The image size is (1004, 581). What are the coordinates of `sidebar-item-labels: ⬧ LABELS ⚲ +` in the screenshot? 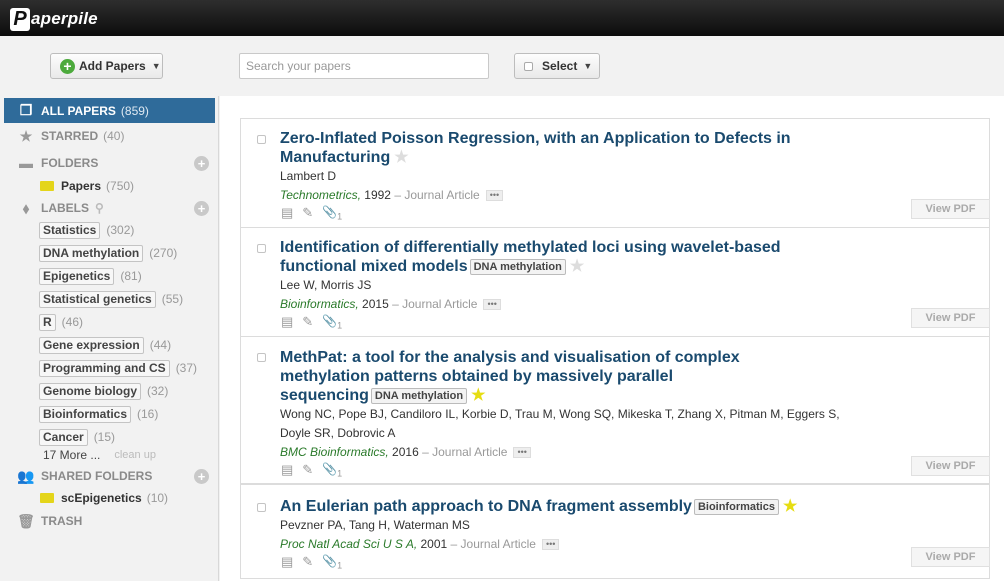 It's located at (109, 208).